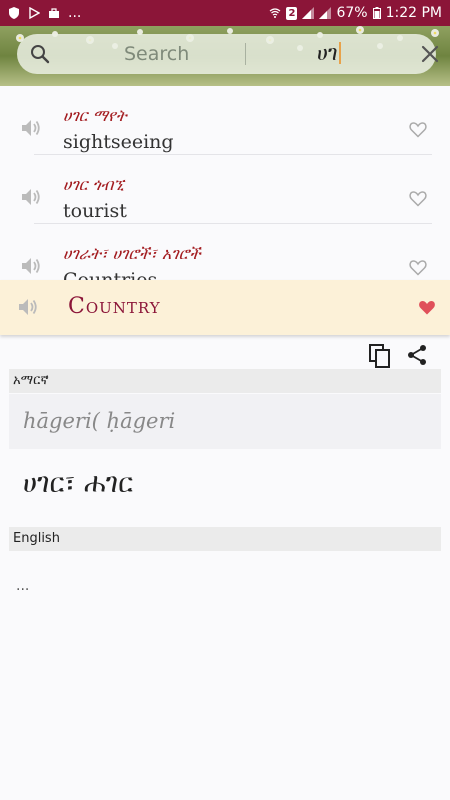 Image resolution: width=450 pixels, height=800 pixels. I want to click on bag-icon, so click(54, 13).